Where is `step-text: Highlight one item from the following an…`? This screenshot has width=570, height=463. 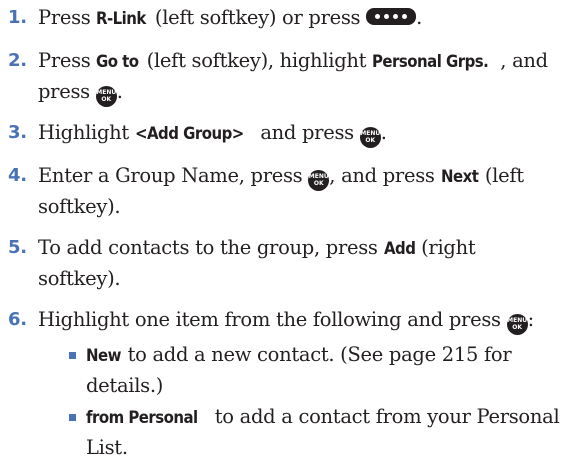
step-text: Highlight one item from the following an… is located at coordinates (272, 319).